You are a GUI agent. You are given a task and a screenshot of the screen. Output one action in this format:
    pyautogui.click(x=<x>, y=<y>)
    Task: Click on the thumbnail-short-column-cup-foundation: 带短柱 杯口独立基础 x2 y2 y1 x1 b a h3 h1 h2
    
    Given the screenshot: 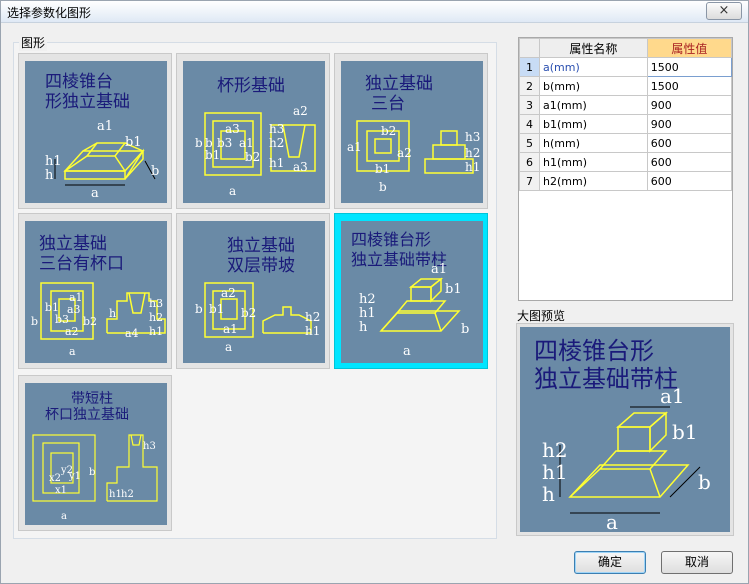 What is the action you would take?
    pyautogui.click(x=95, y=453)
    